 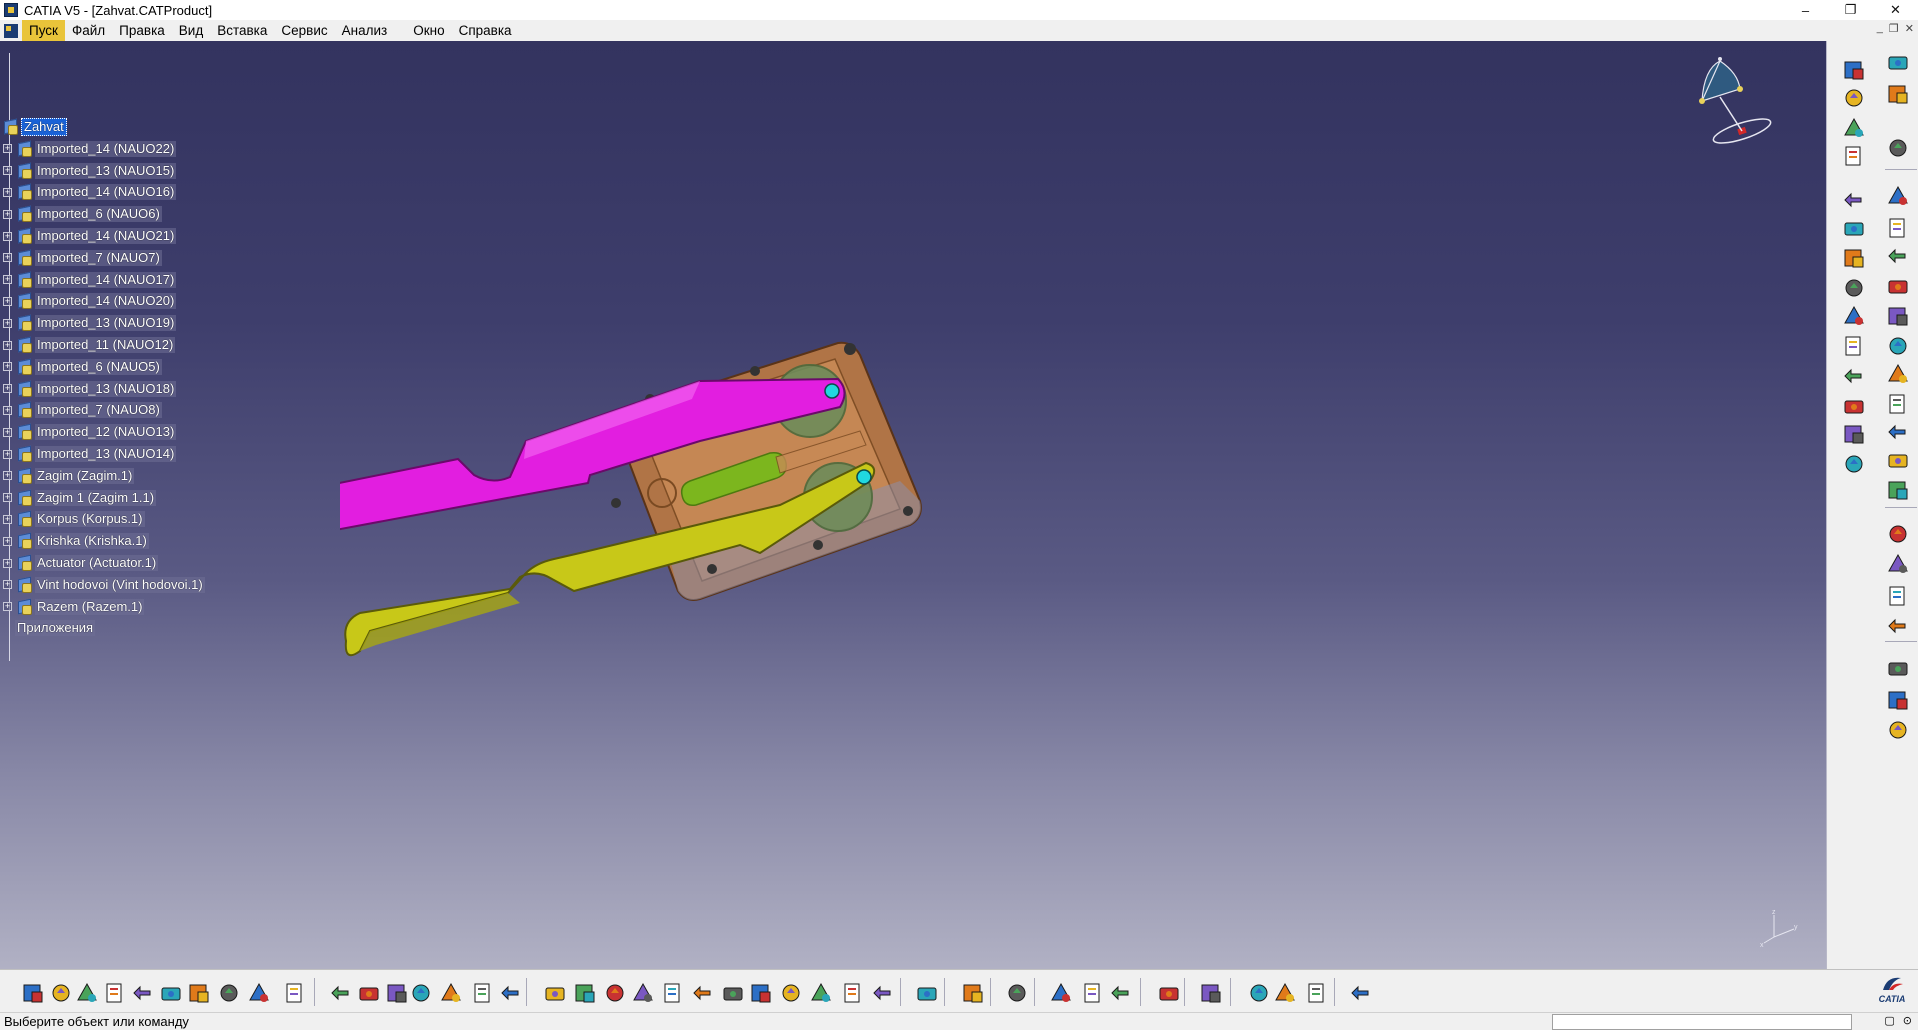 I want to click on mdi-close-button: ✕, so click(x=1909, y=28).